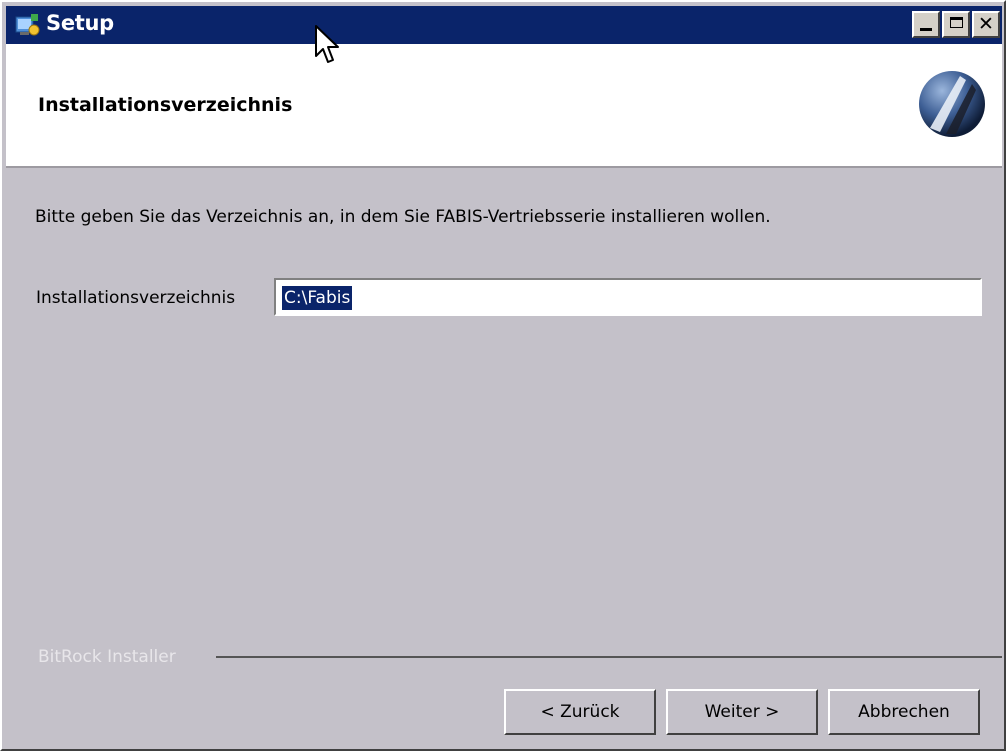  What do you see at coordinates (609, 657) in the screenshot?
I see `footer-separator` at bounding box center [609, 657].